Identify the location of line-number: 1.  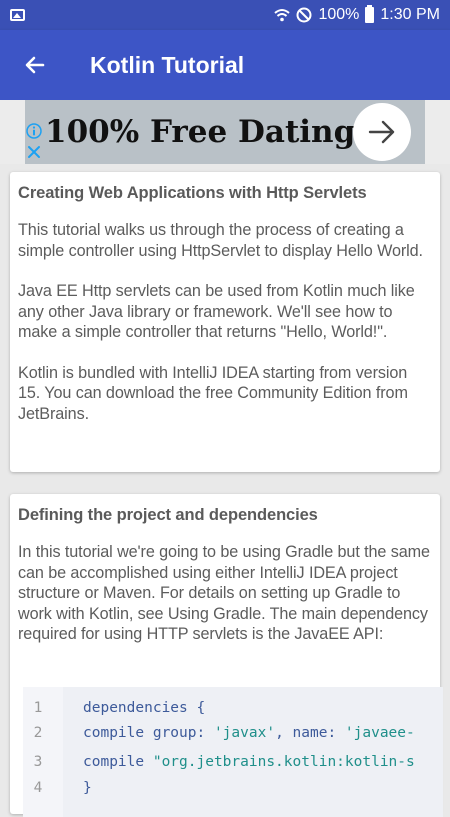
(38, 708).